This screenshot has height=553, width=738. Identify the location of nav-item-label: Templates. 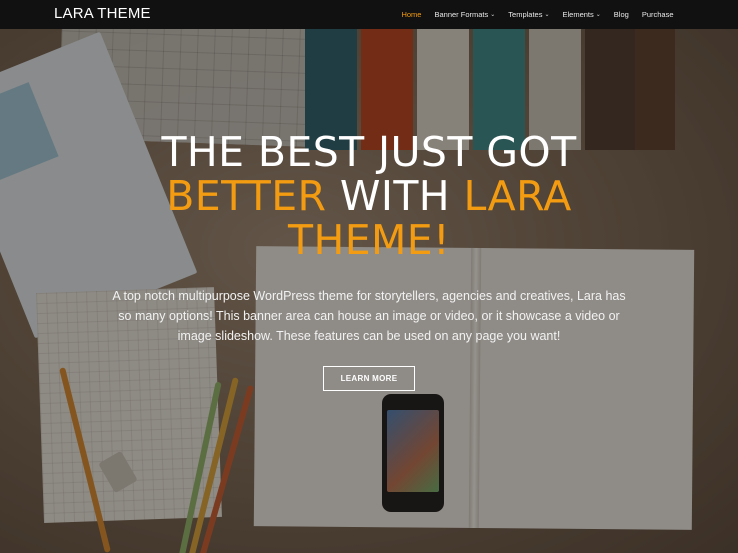
(525, 14).